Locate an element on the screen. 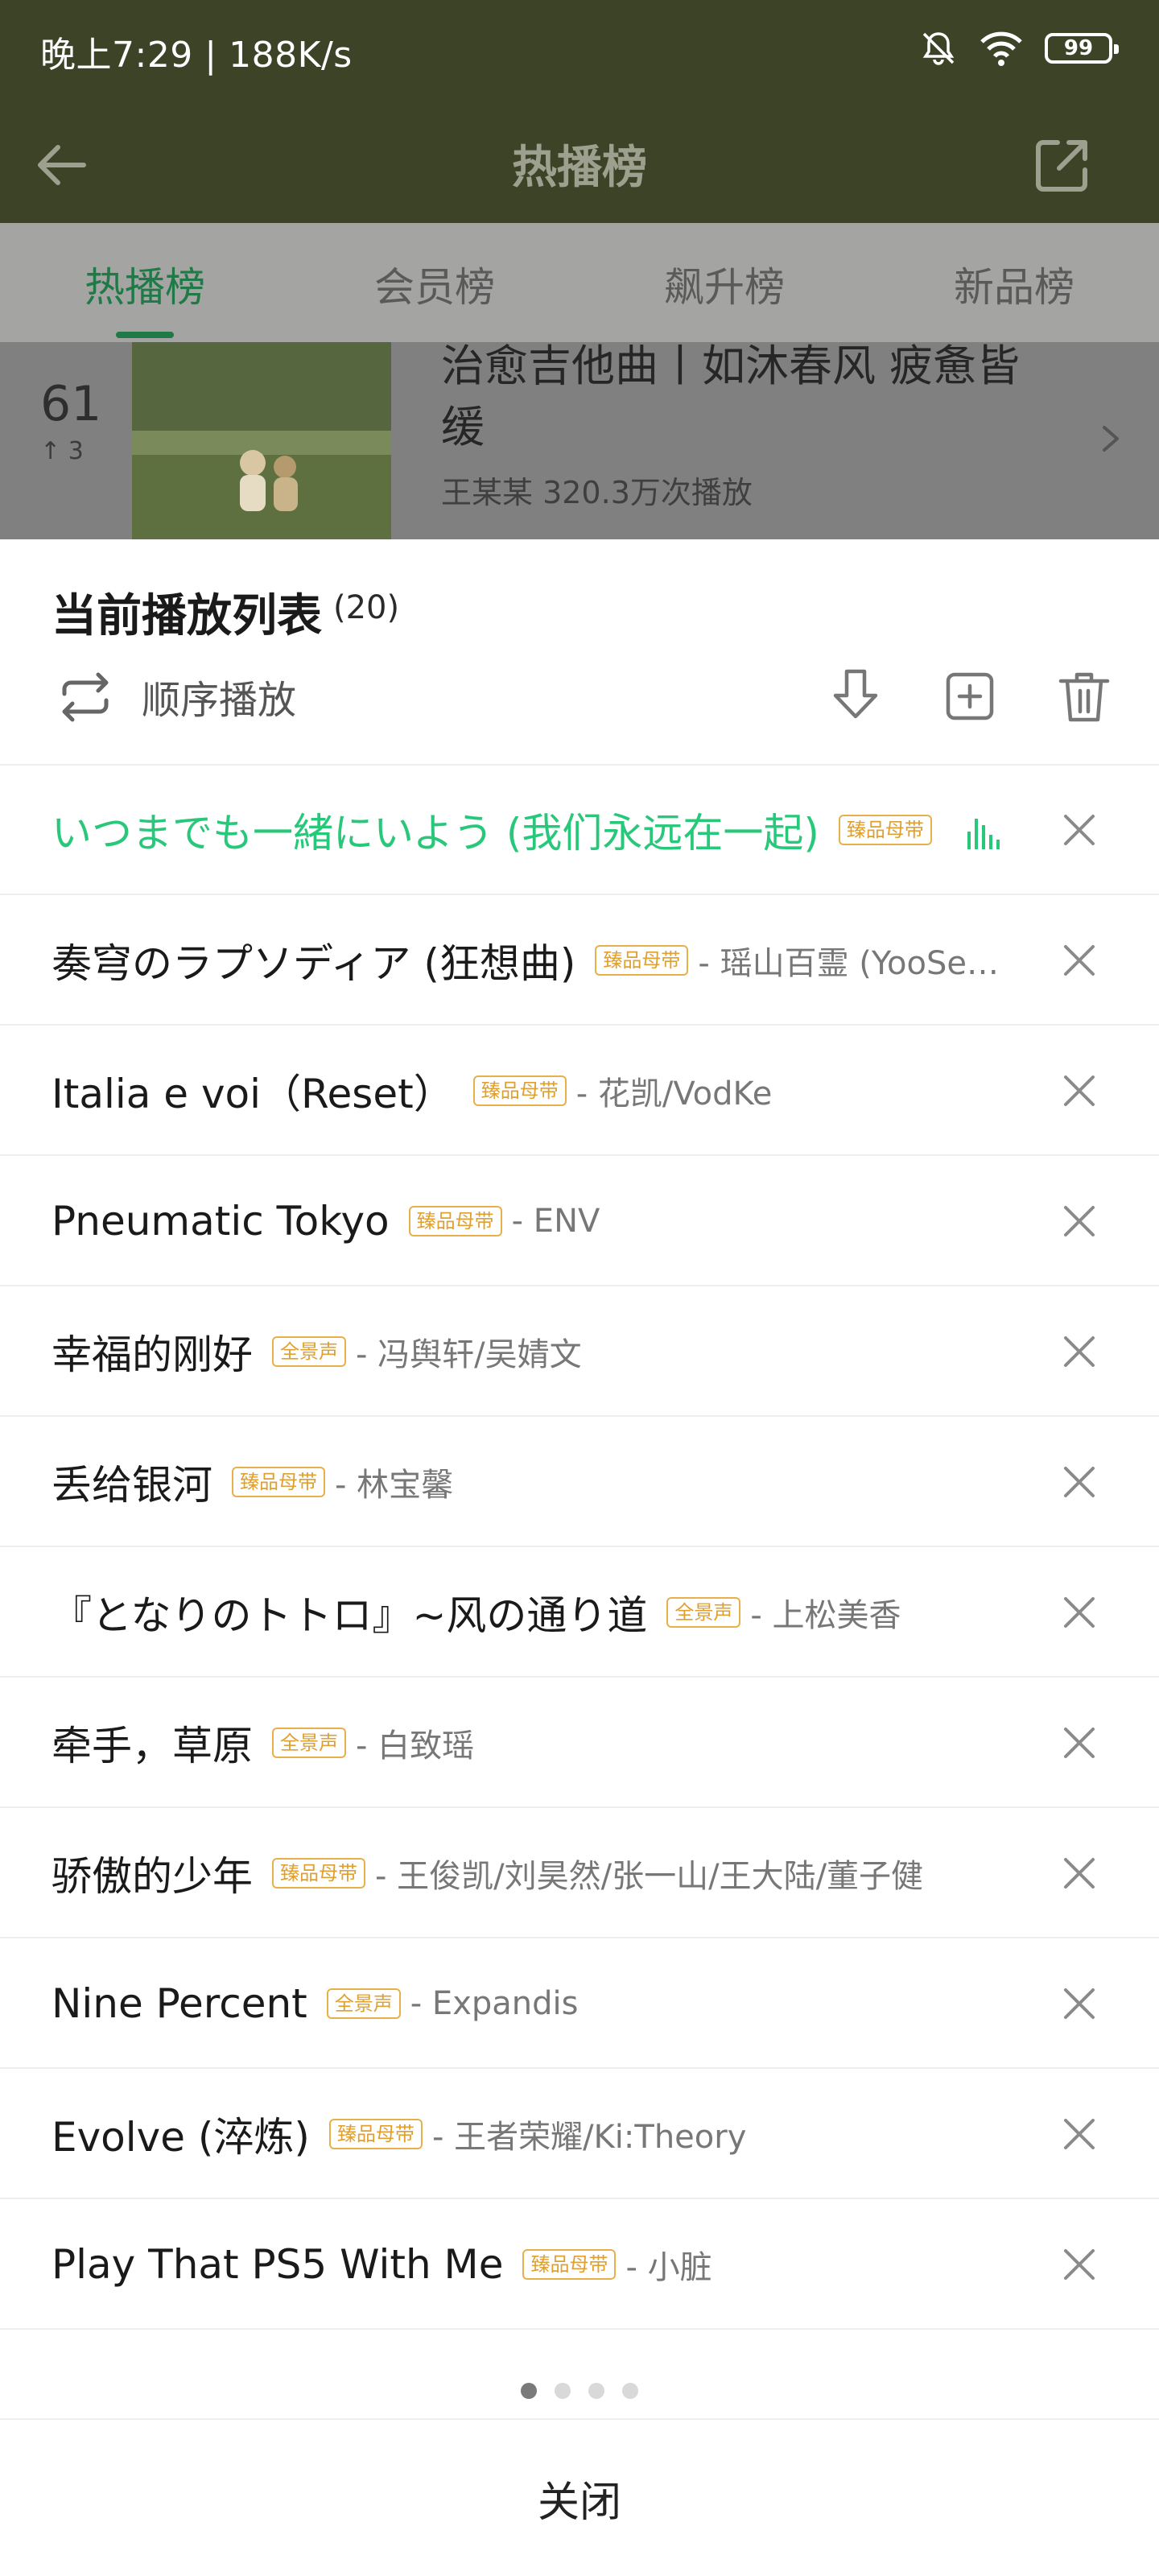  song-row-content: 奏穹のラプソディア (狂想曲) 臻品母带 - 瑶山百霊 (YooSeeTwins) is located at coordinates (534, 960).